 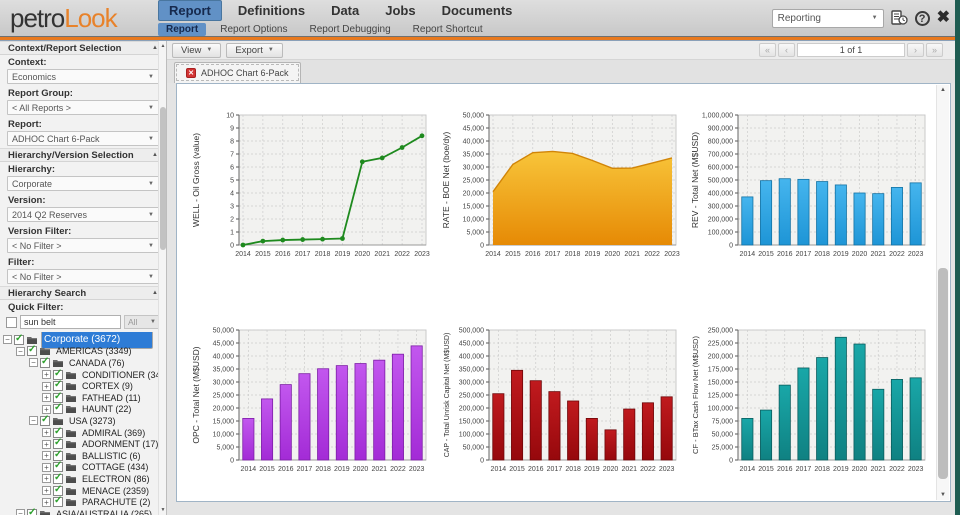 I want to click on close-icon: ✖, so click(x=943, y=18).